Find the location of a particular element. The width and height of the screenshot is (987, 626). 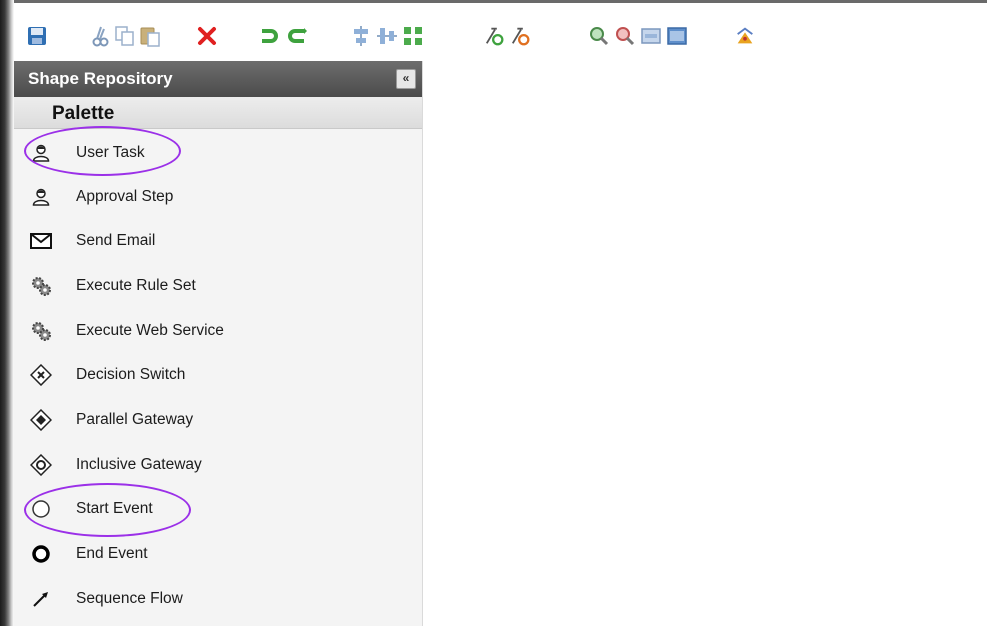

palette-item-label: Approval Step is located at coordinates (125, 196).